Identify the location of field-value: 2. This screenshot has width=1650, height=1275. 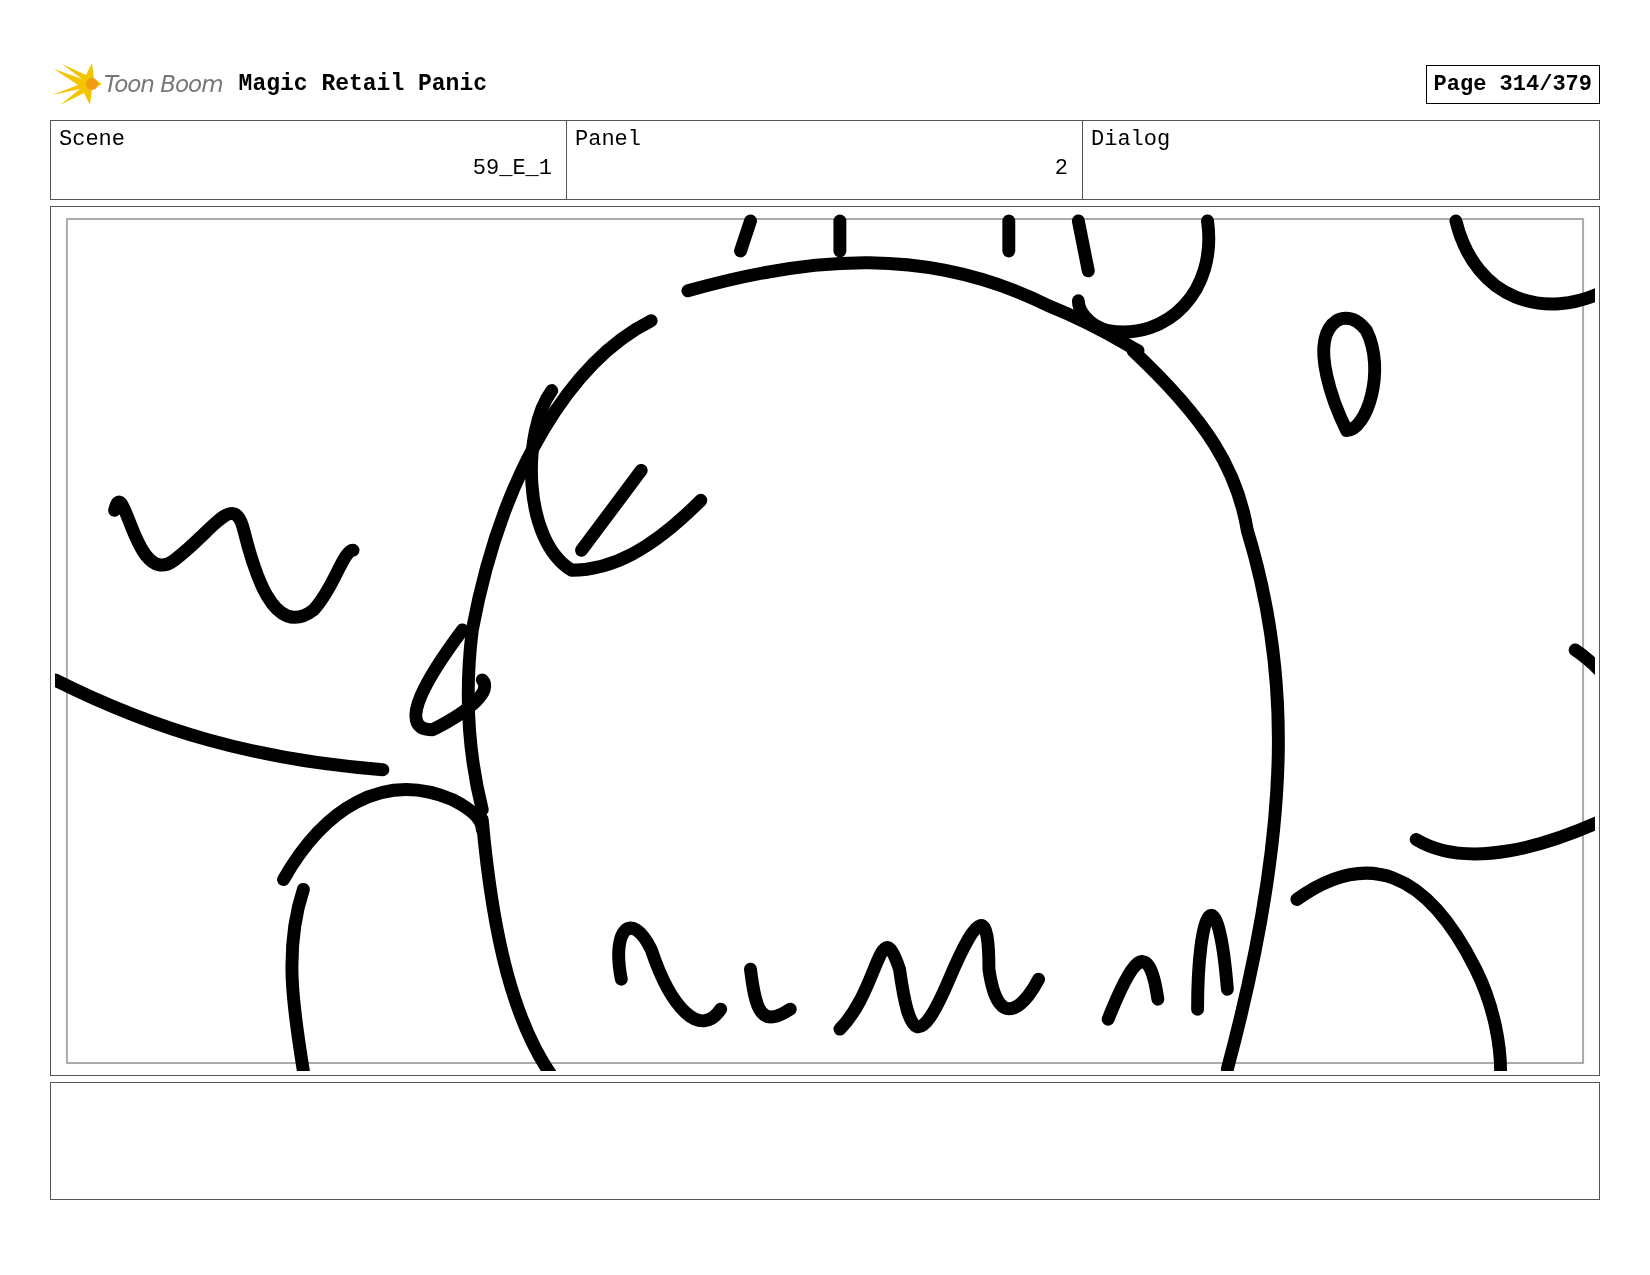
(1061, 168).